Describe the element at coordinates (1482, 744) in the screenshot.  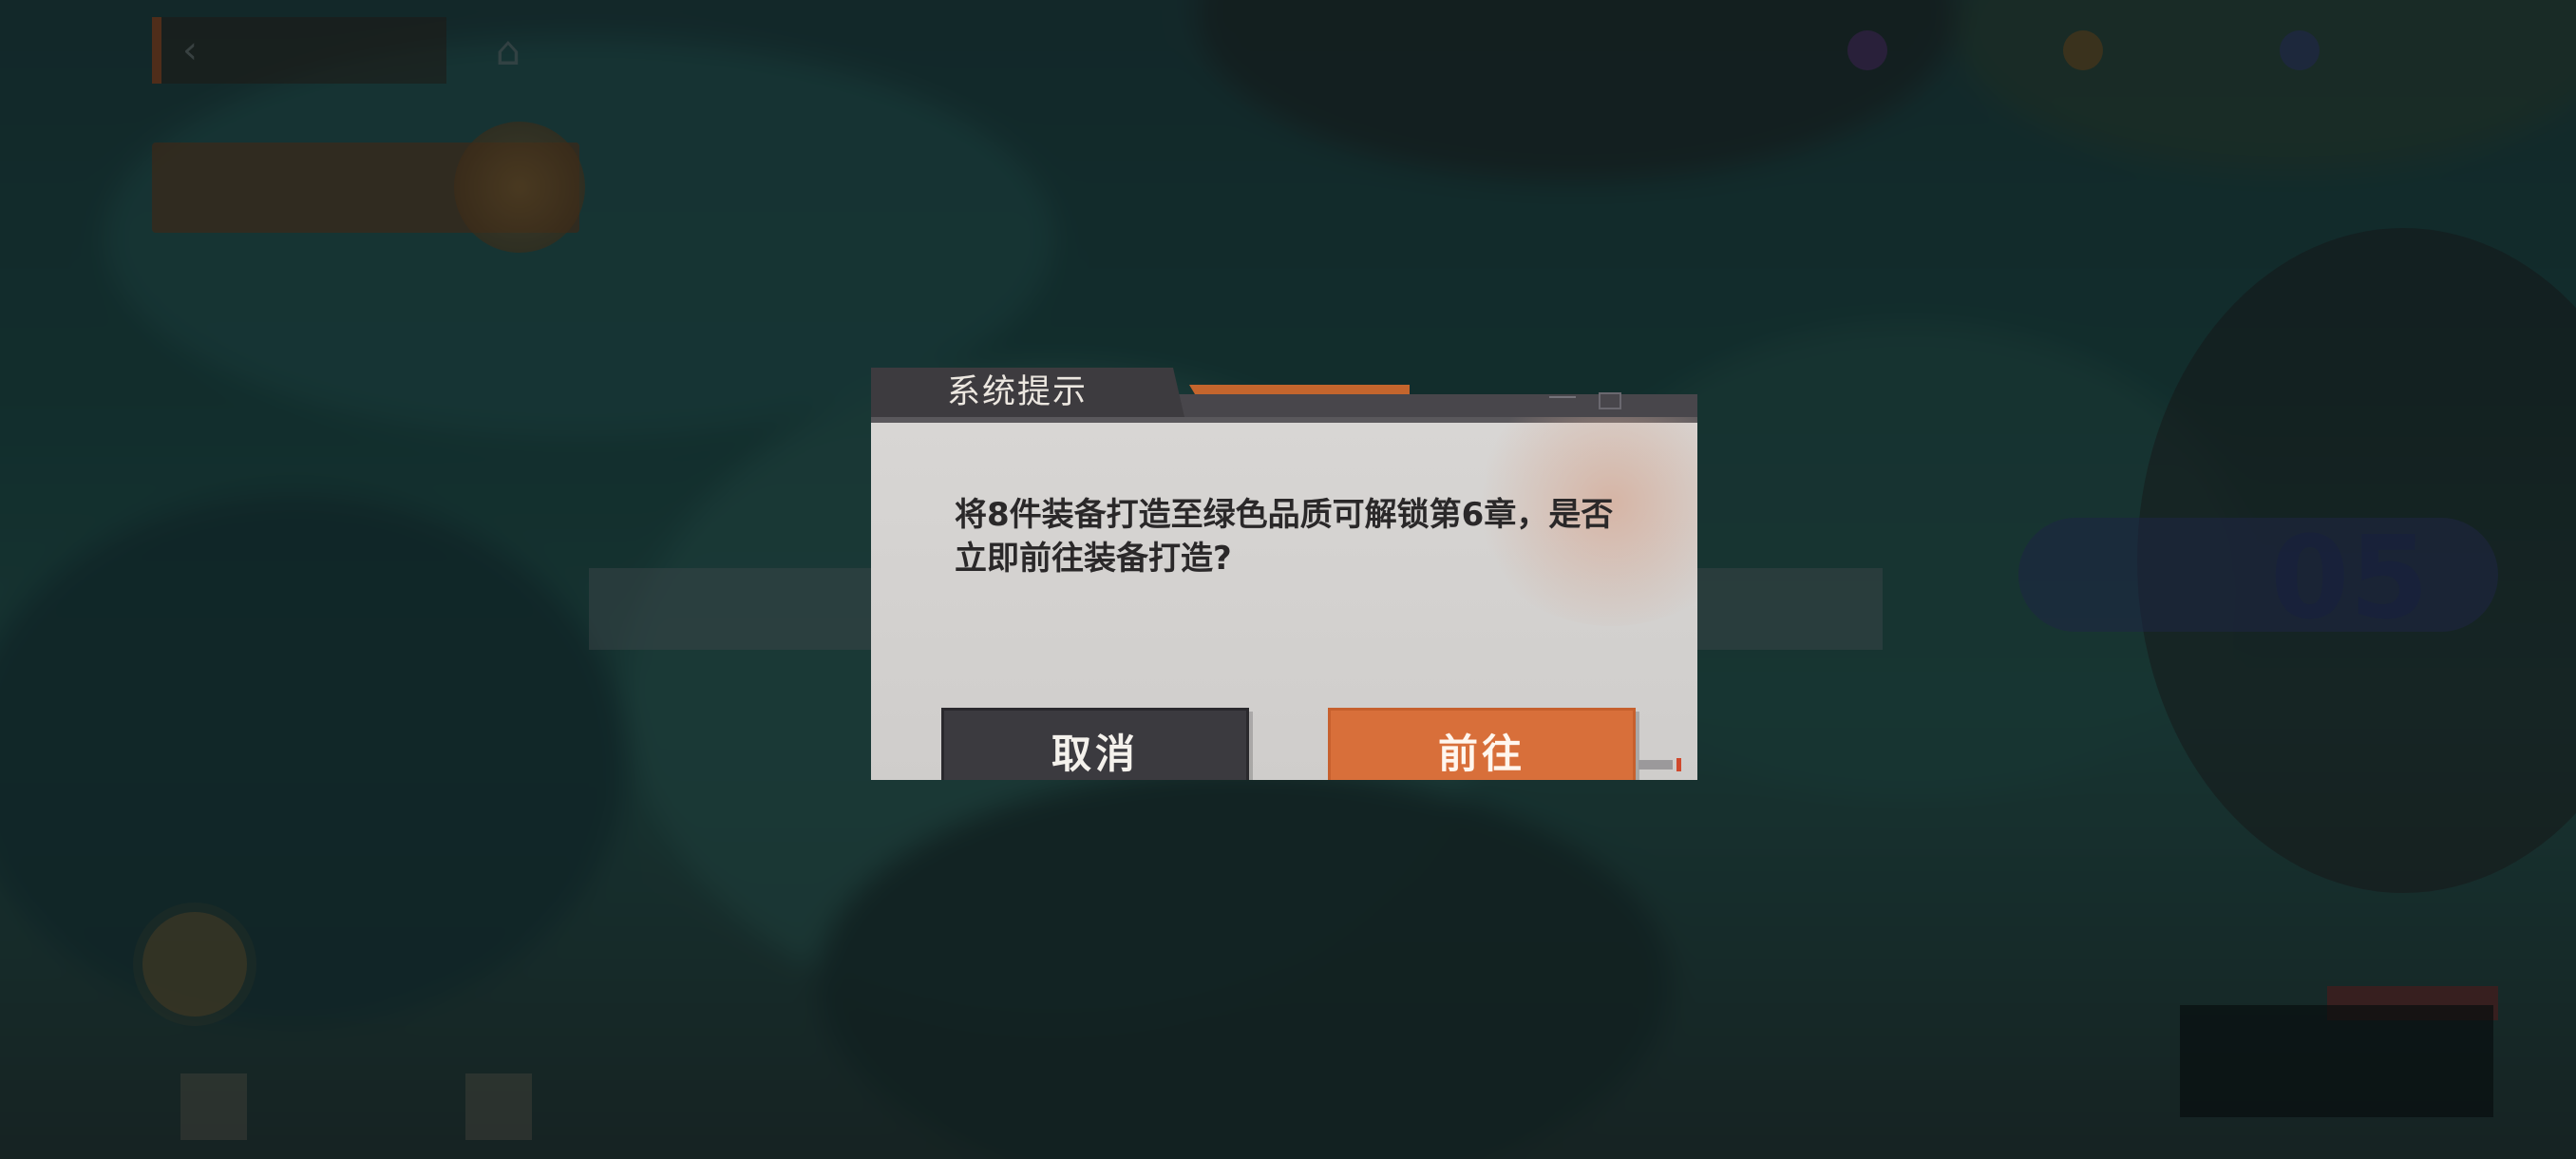
I see `go-button: 前往` at that location.